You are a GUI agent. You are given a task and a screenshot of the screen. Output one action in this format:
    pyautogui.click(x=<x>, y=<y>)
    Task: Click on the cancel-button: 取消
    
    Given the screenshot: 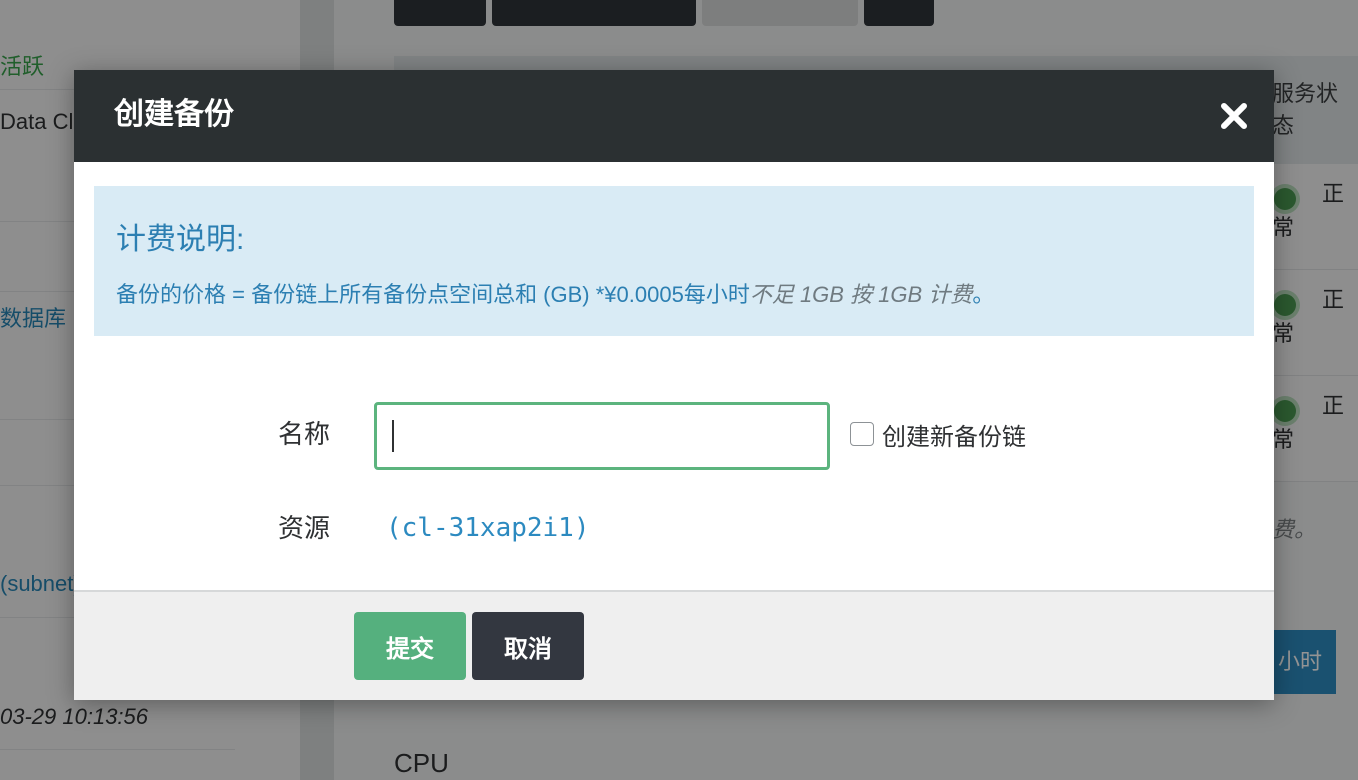 What is the action you would take?
    pyautogui.click(x=528, y=646)
    